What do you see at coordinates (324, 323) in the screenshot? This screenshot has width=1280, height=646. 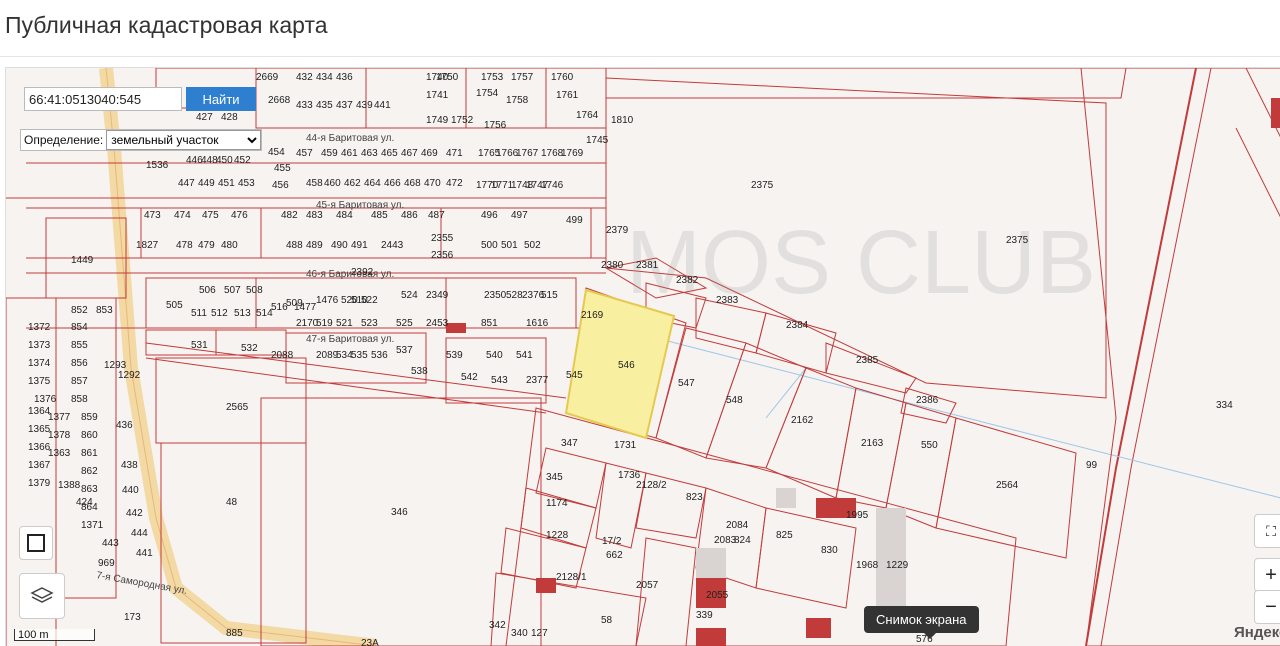 I see `parcel-label: 519` at bounding box center [324, 323].